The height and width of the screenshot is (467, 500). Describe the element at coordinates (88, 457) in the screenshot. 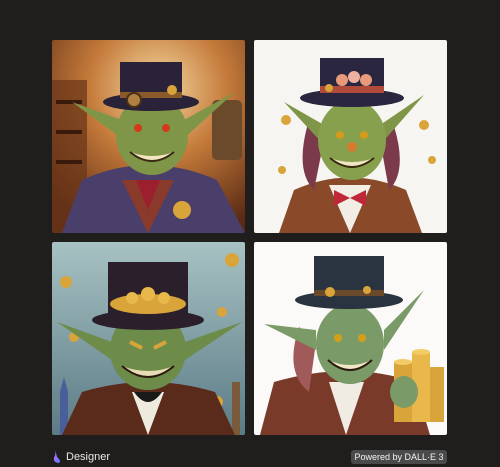

I see `designer-label: Designer` at that location.